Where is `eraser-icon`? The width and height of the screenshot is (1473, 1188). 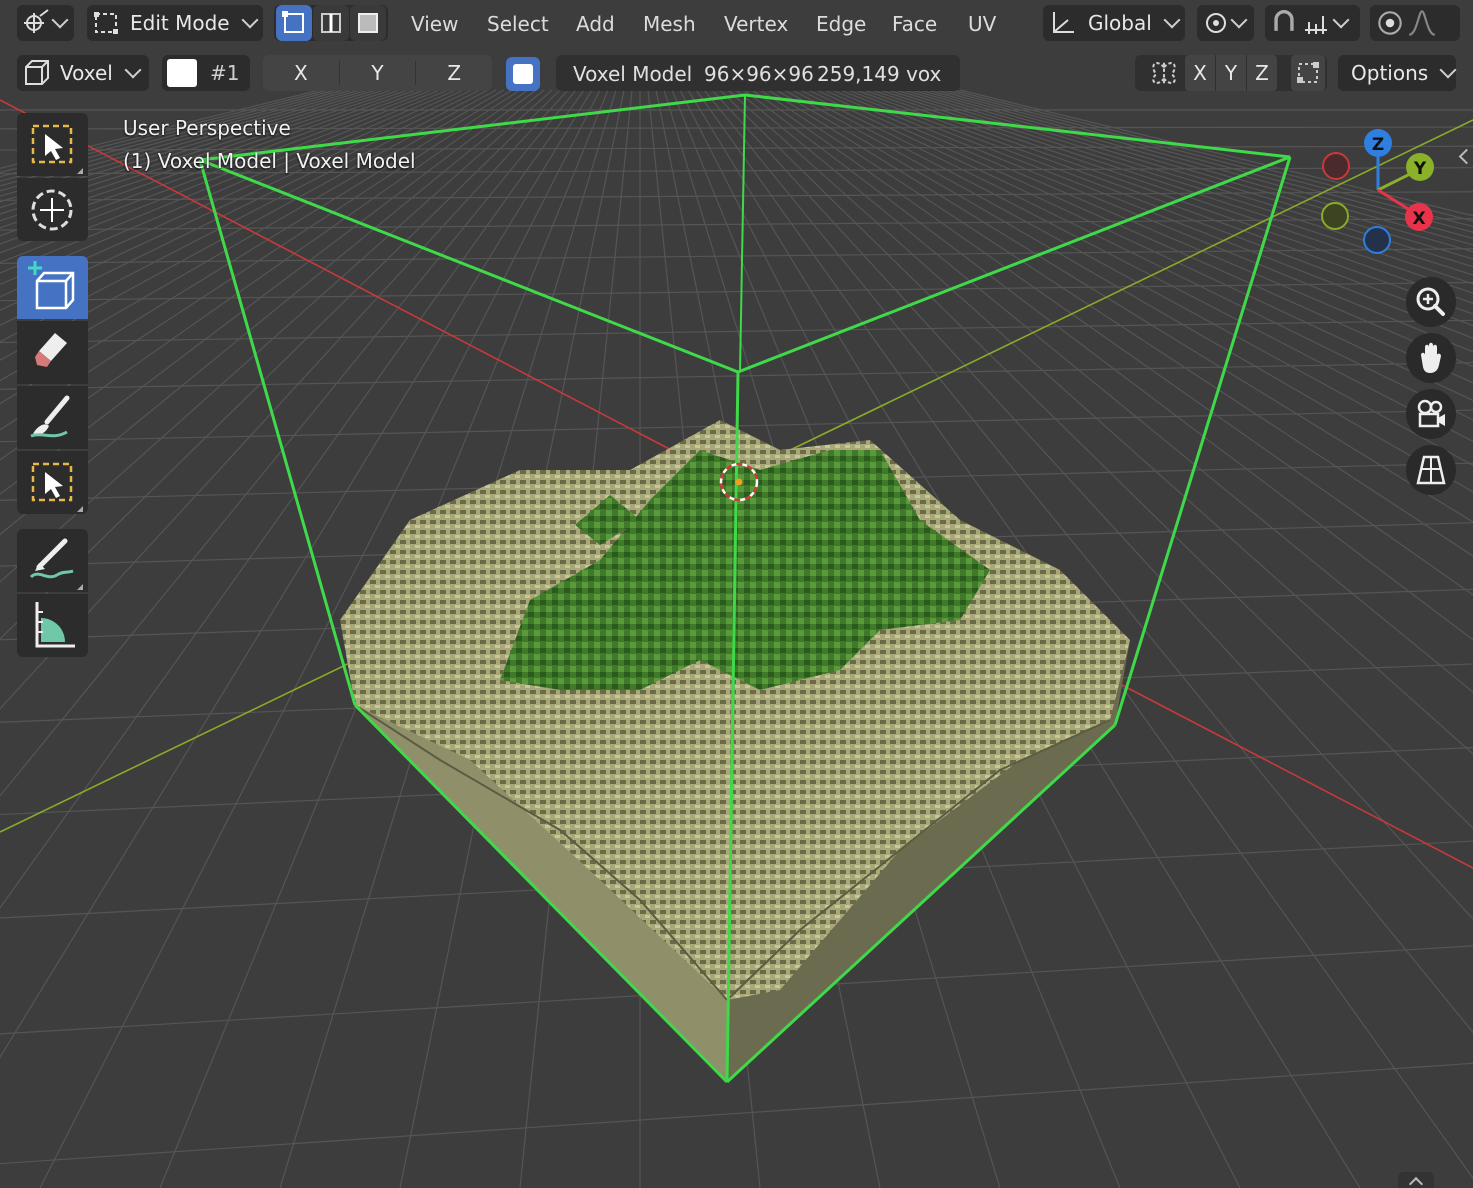 eraser-icon is located at coordinates (51, 350).